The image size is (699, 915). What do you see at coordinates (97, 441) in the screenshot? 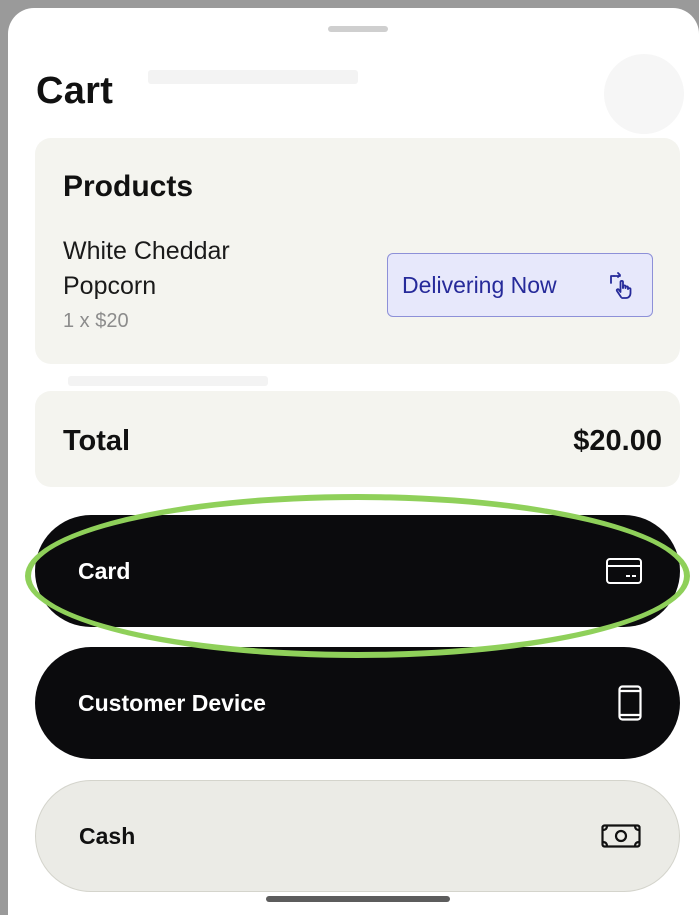
I see `total-label: Total` at bounding box center [97, 441].